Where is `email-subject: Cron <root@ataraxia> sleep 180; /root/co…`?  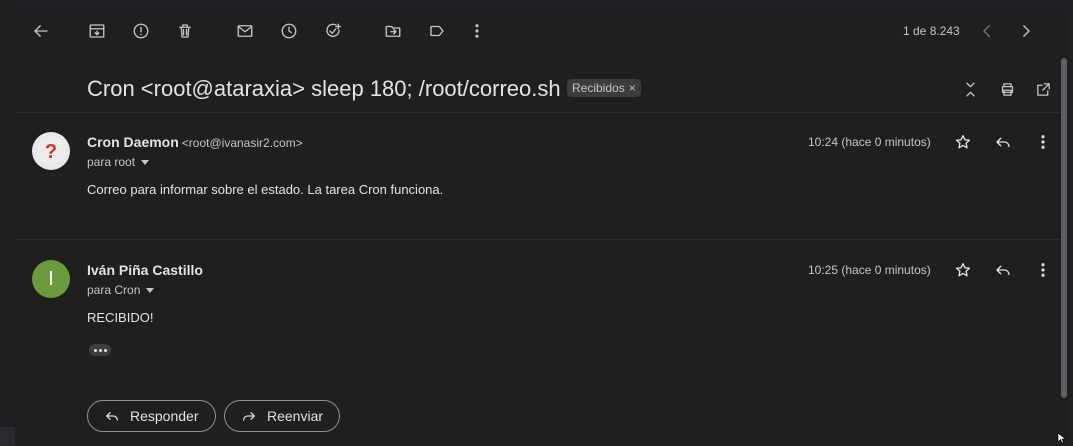 email-subject: Cron <root@ataraxia> sleep 180; /root/co… is located at coordinates (324, 88).